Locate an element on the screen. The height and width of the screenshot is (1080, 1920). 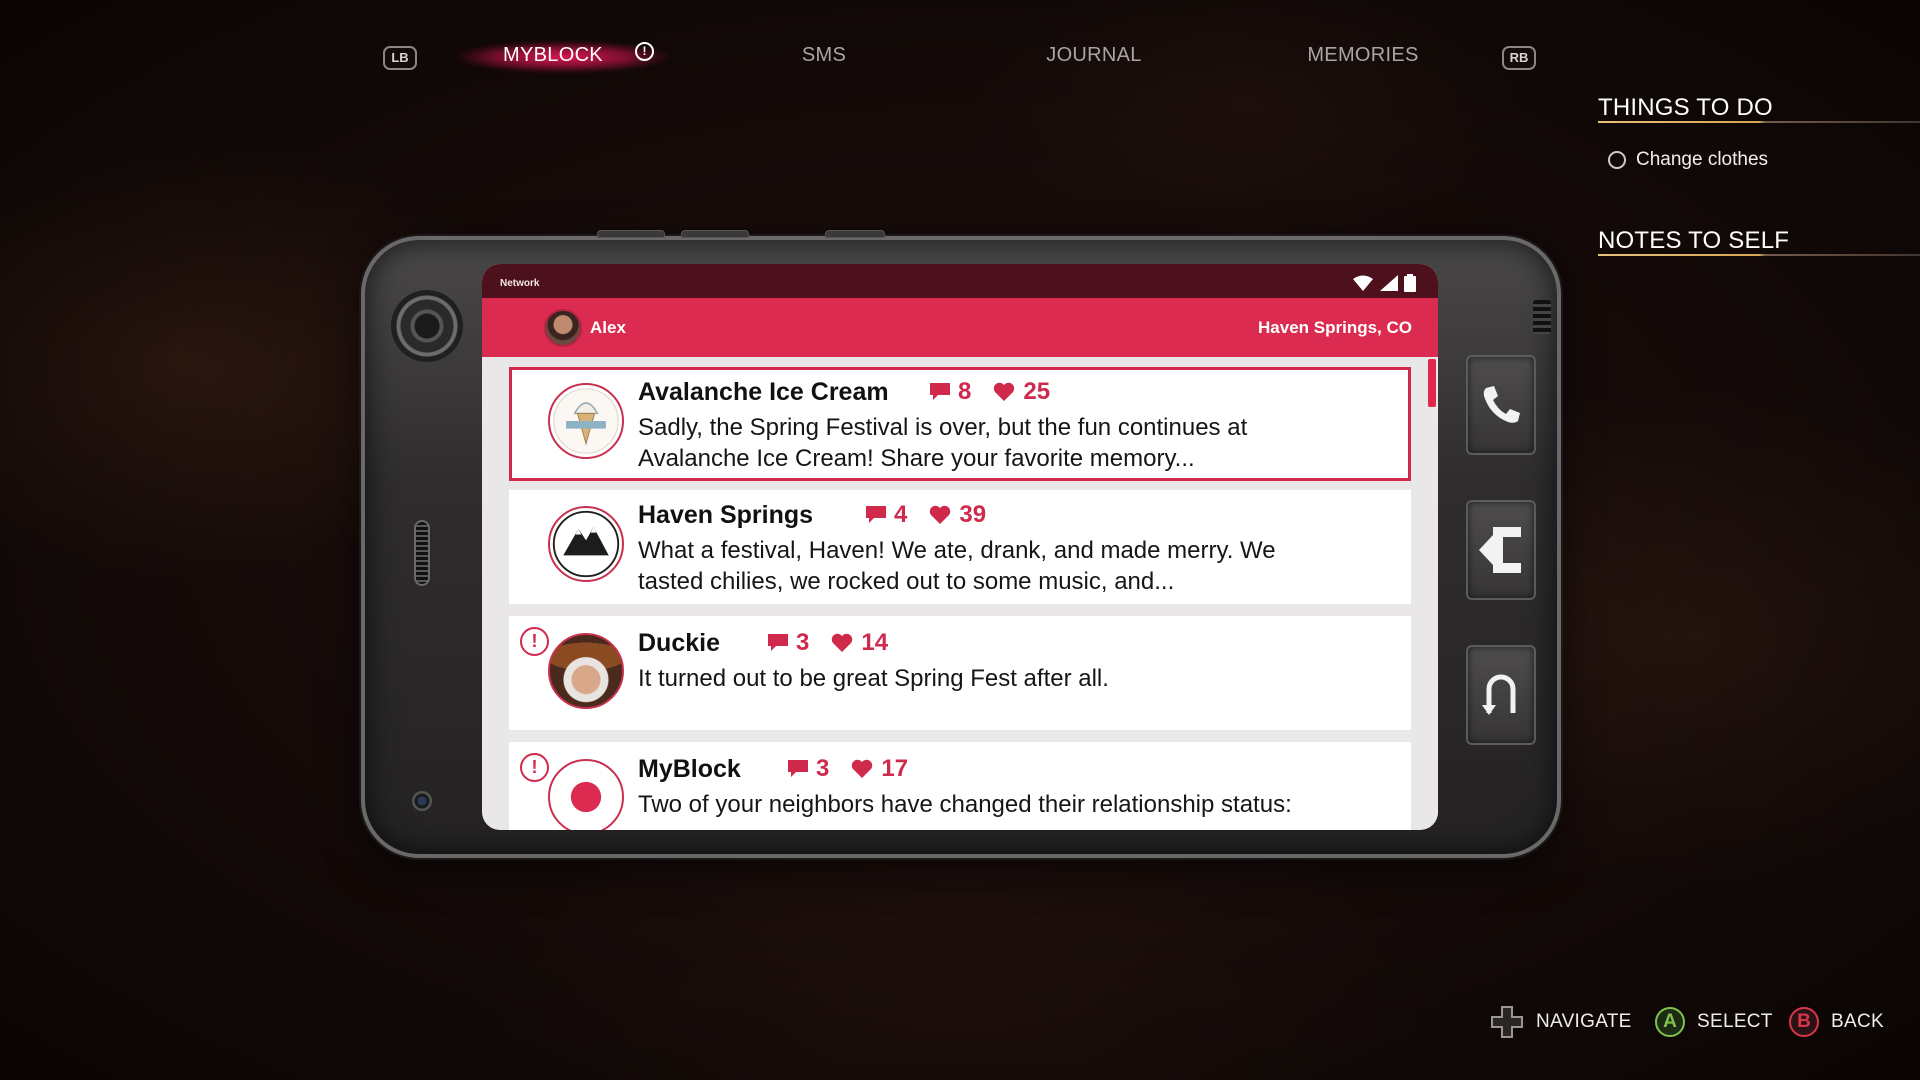
wifi-icon is located at coordinates (1363, 283).